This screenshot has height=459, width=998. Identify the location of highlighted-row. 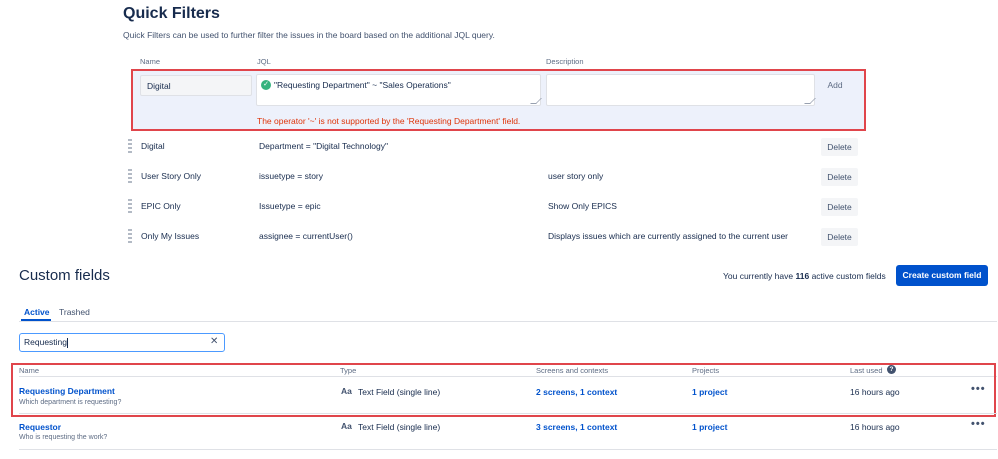
(503, 390).